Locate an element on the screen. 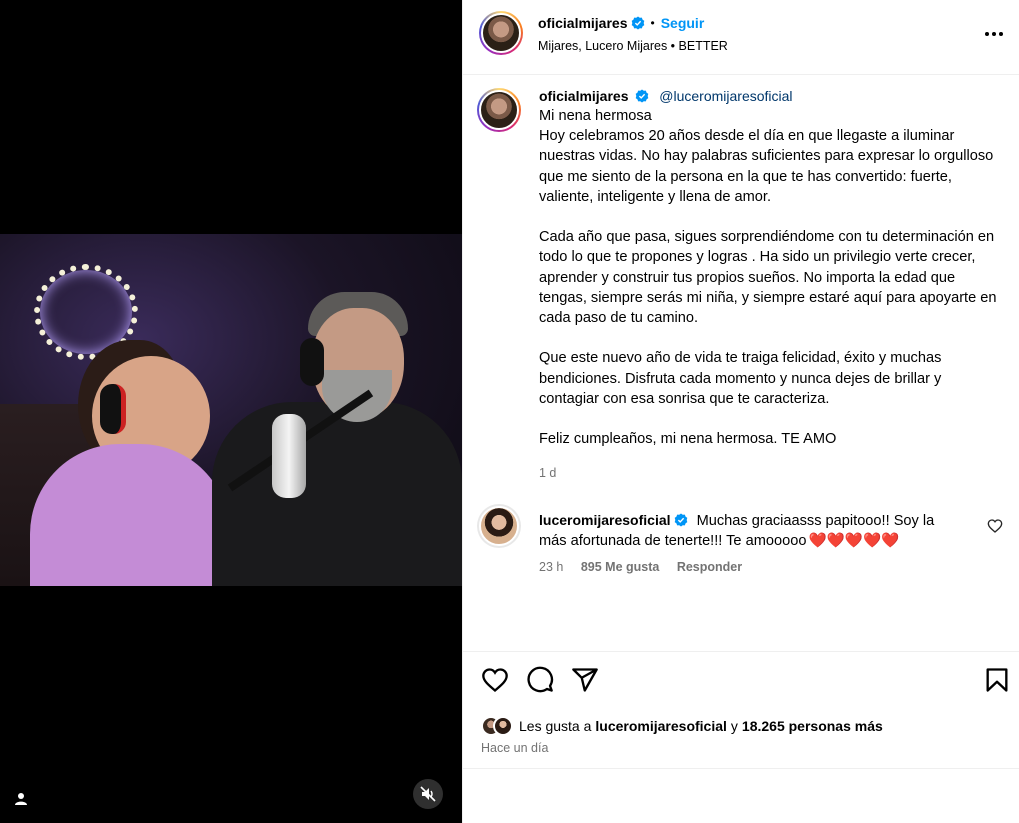  reply-button: Responder is located at coordinates (709, 567).